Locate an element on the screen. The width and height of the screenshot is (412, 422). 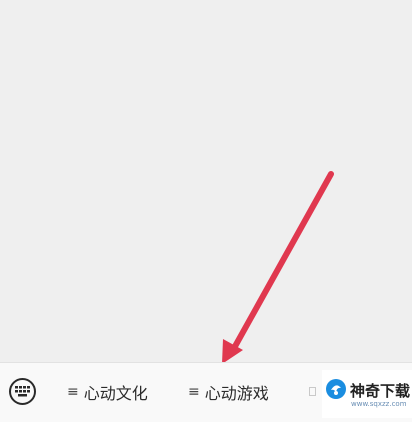
watermark-logo-icon is located at coordinates (336, 389).